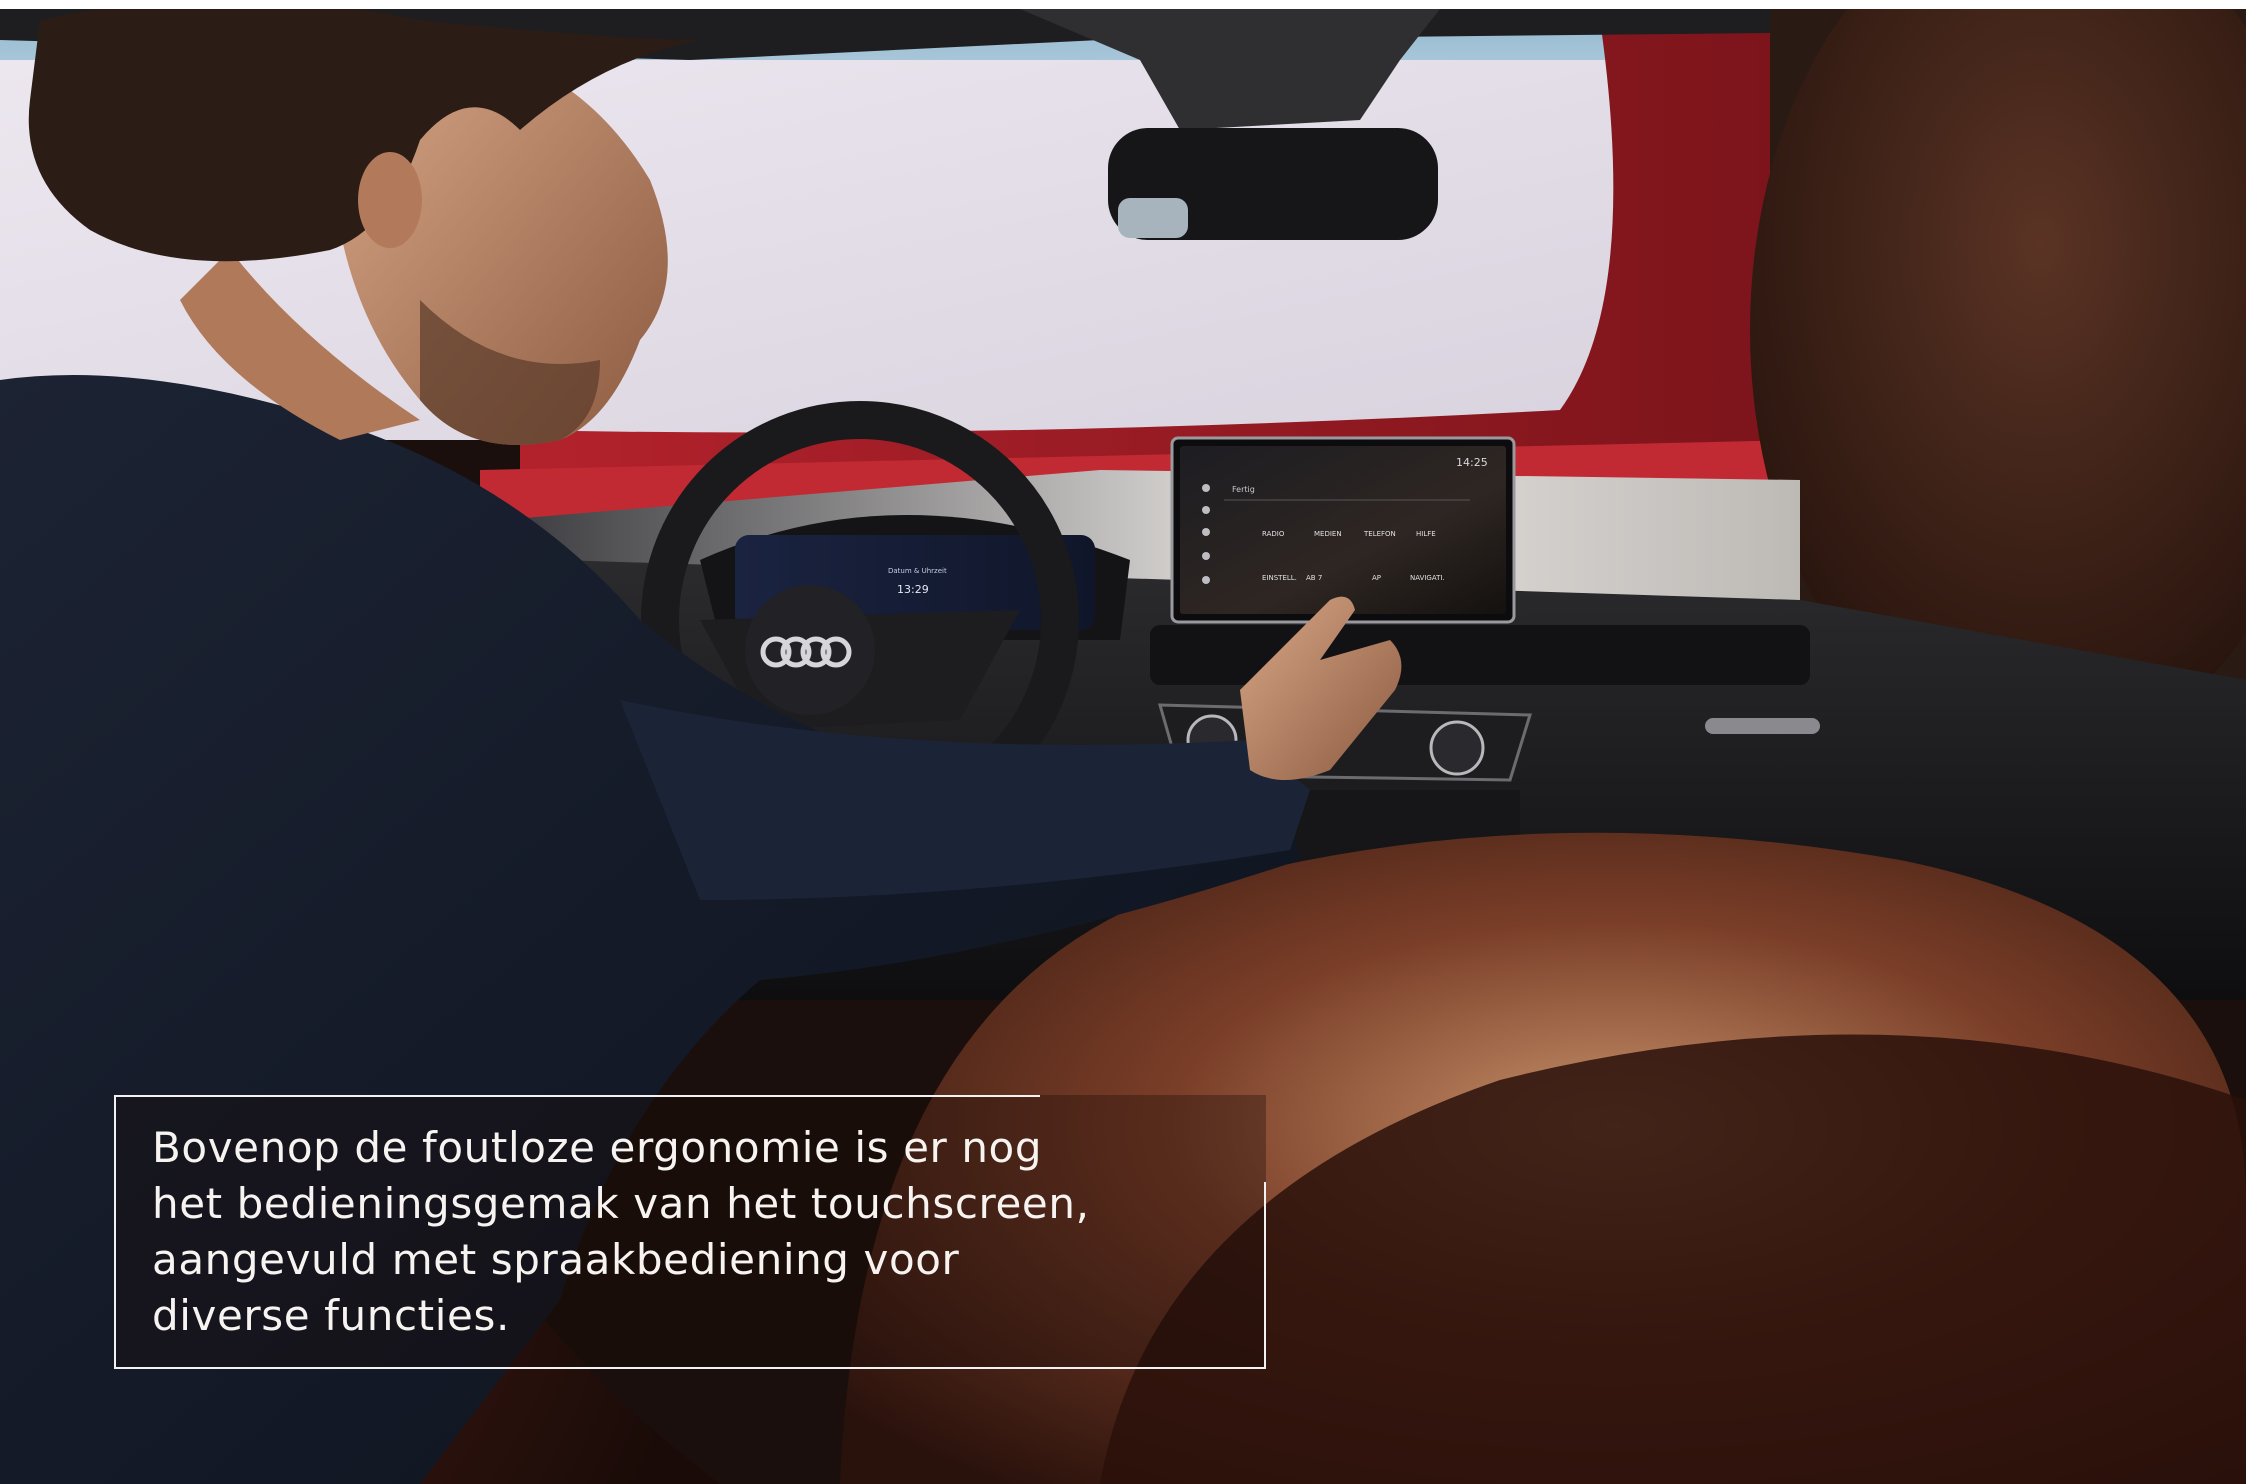 The height and width of the screenshot is (1484, 2246). I want to click on air-vent, so click(1480, 655).